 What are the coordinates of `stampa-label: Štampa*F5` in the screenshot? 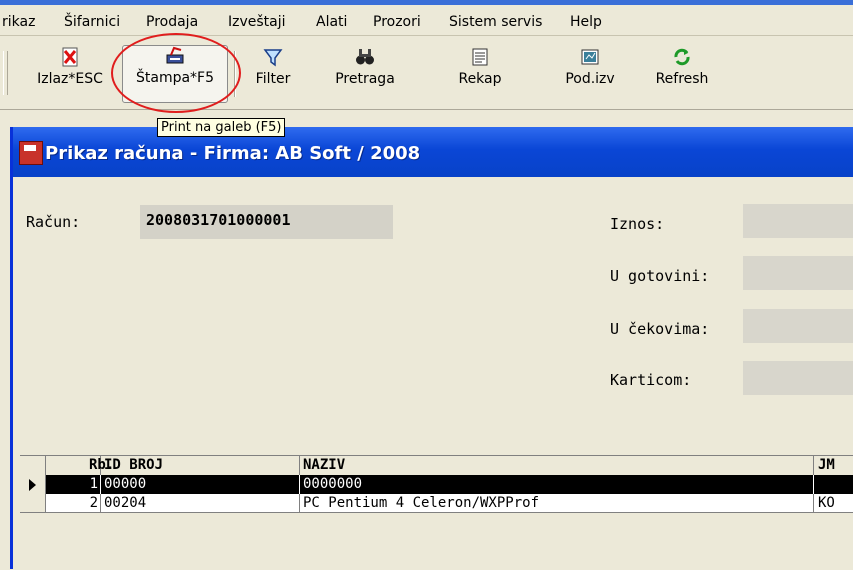 It's located at (175, 78).